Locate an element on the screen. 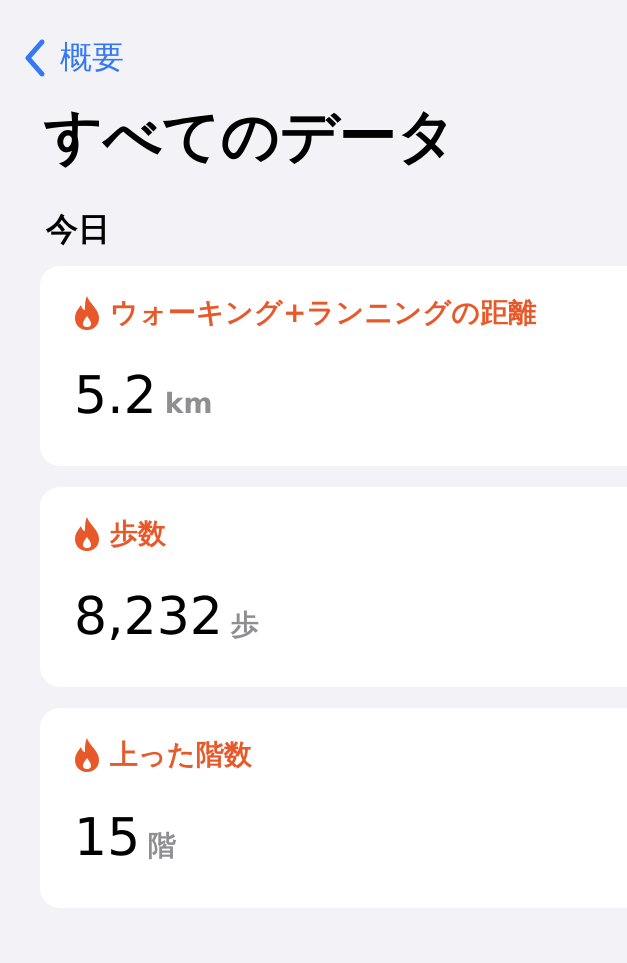  card-title: ウォーキング+ランニングの距離 is located at coordinates (323, 312).